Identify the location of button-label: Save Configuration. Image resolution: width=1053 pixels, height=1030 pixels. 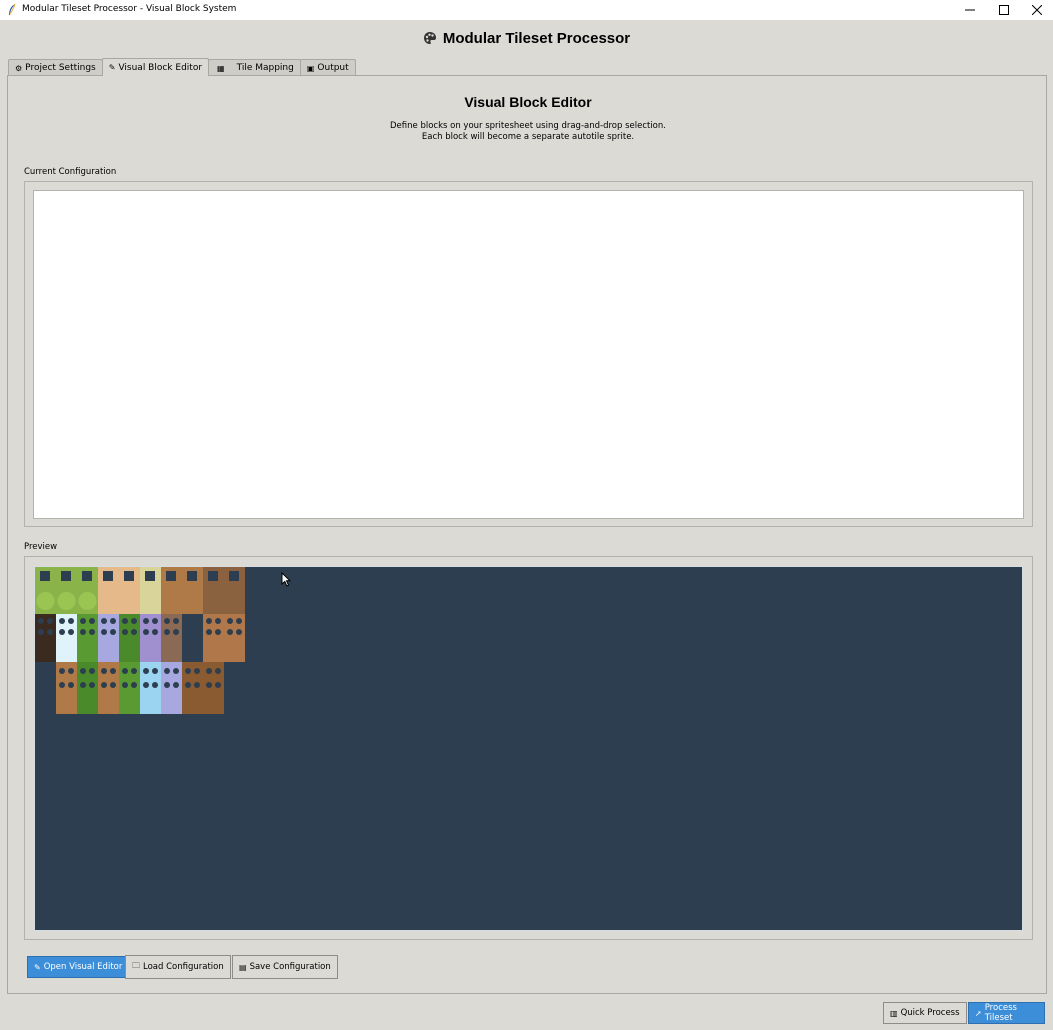
(290, 967).